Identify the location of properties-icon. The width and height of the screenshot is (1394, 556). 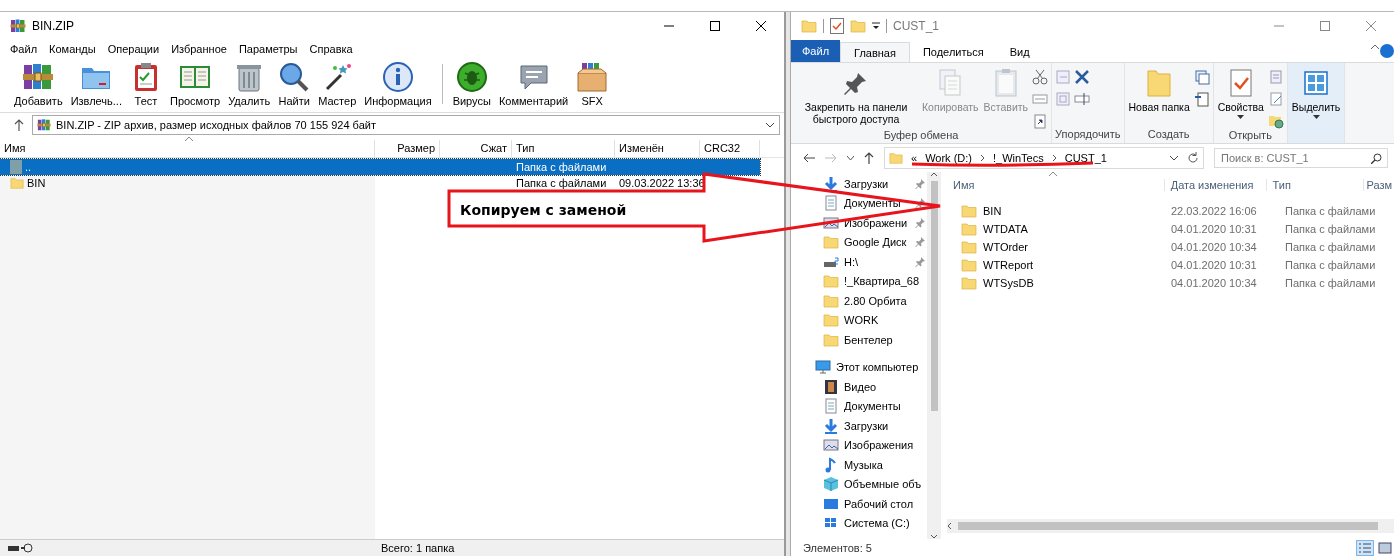
(837, 26).